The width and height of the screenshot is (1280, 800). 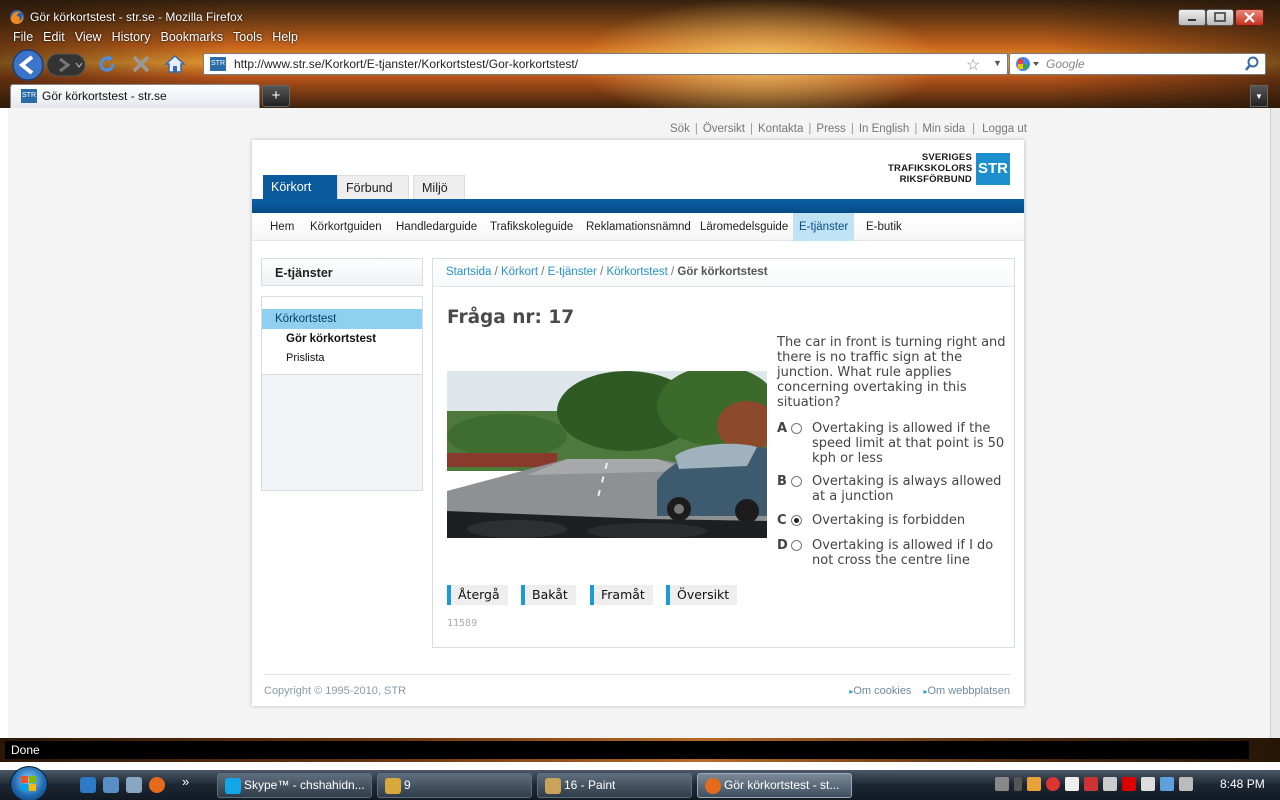 What do you see at coordinates (346, 227) in the screenshot?
I see `subnav-korkortguiden: Körkortguiden` at bounding box center [346, 227].